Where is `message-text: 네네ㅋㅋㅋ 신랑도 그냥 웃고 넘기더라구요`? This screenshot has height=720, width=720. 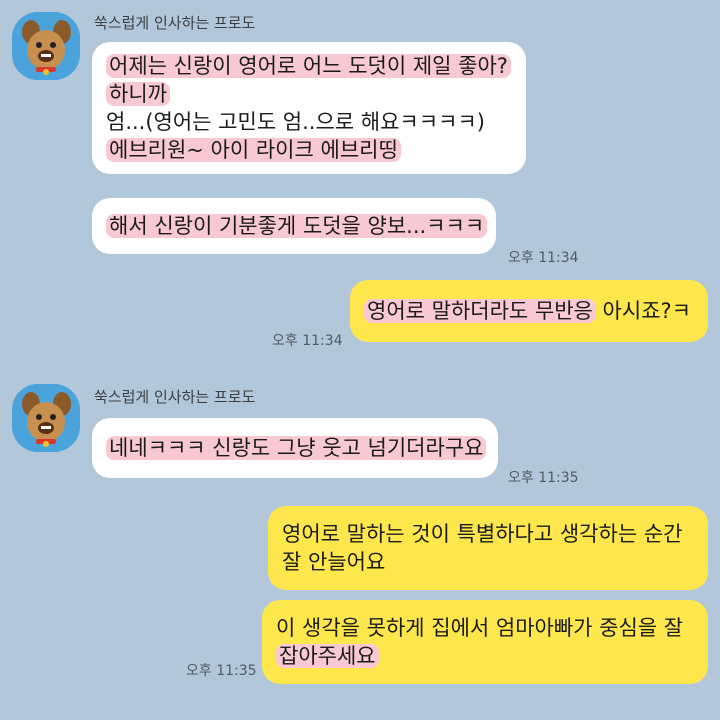
message-text: 네네ㅋㅋㅋ 신랑도 그냥 웃고 넘기더라구요 is located at coordinates (296, 448).